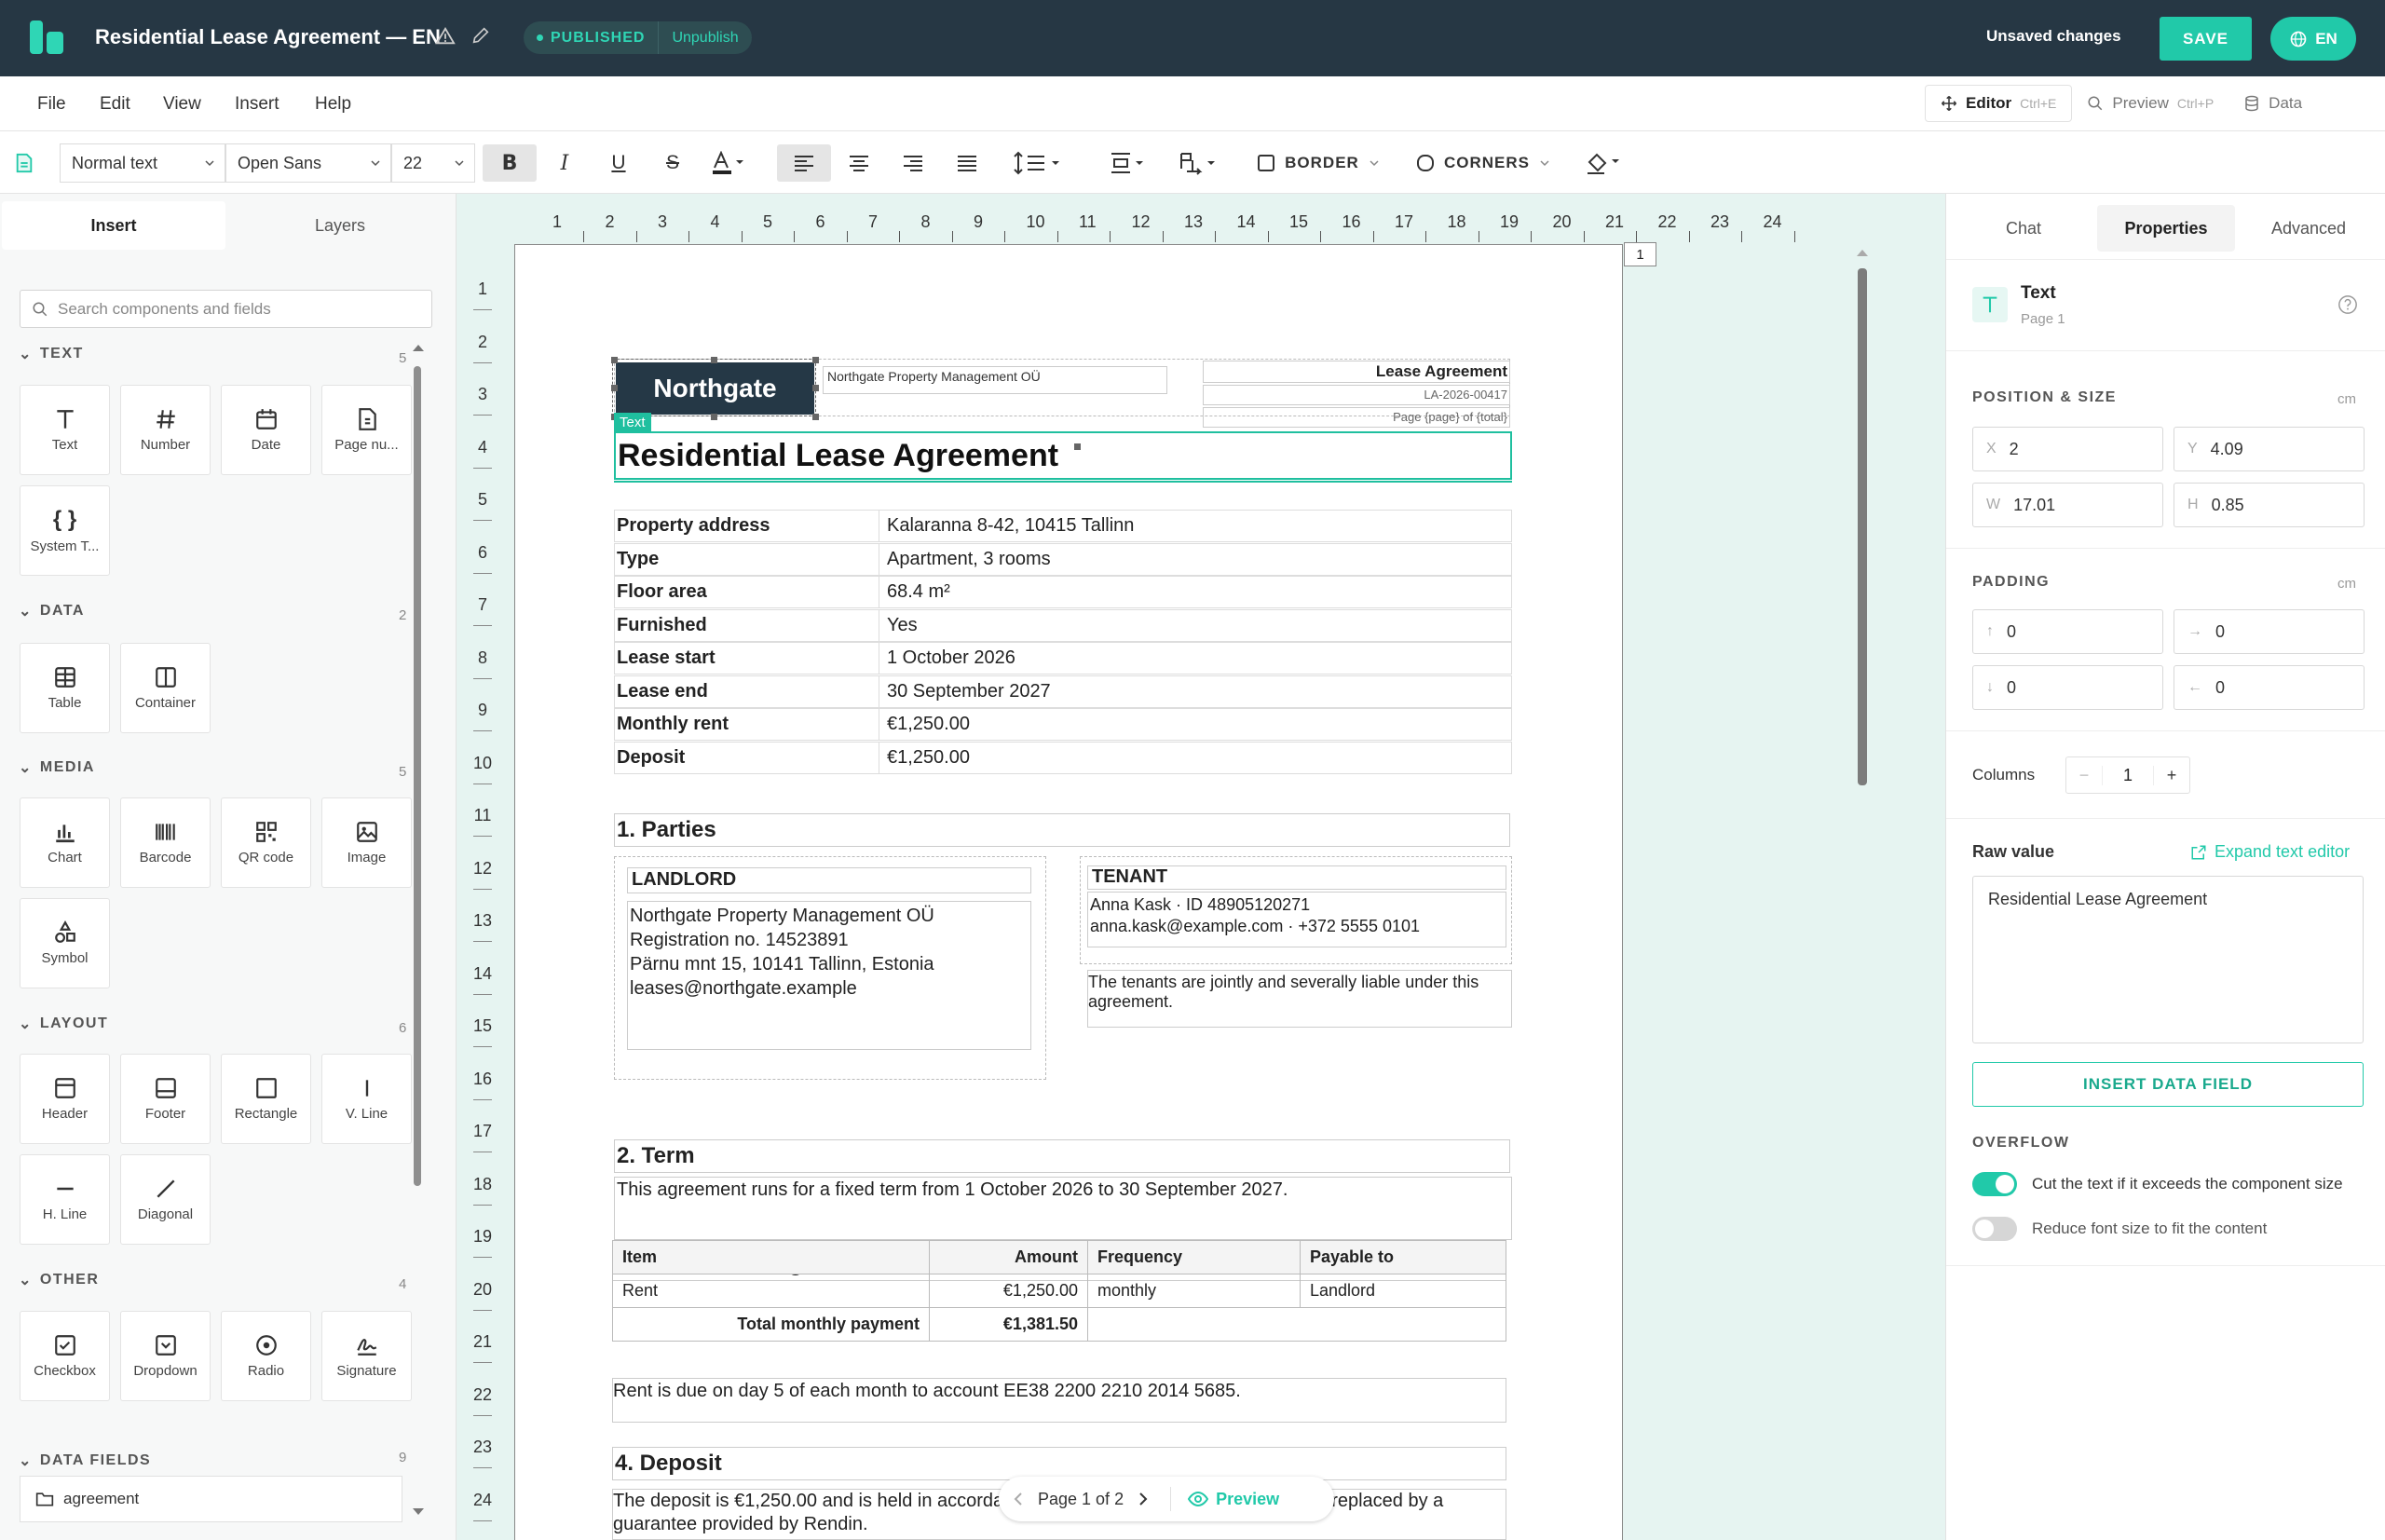 This screenshot has height=1540, width=2385. Describe the element at coordinates (2270, 631) in the screenshot. I see `padding-right-field: → 0` at that location.